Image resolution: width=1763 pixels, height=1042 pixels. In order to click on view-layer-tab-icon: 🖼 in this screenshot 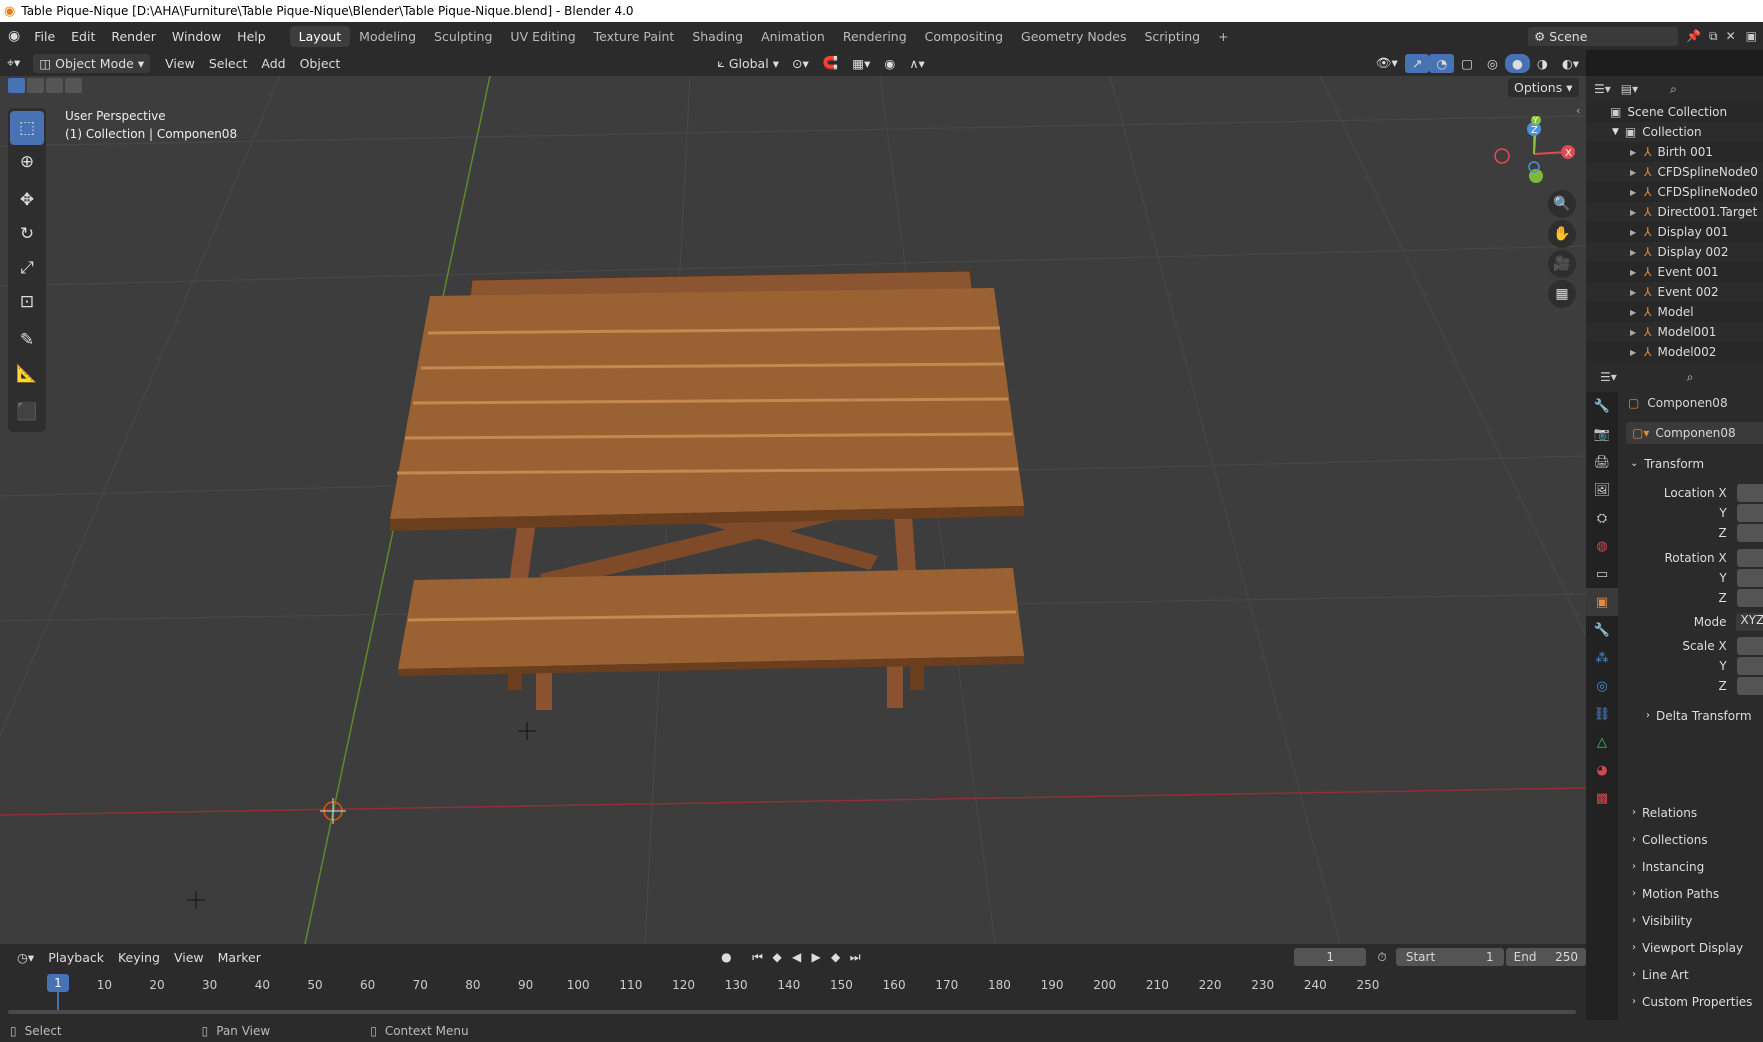, I will do `click(1602, 490)`.